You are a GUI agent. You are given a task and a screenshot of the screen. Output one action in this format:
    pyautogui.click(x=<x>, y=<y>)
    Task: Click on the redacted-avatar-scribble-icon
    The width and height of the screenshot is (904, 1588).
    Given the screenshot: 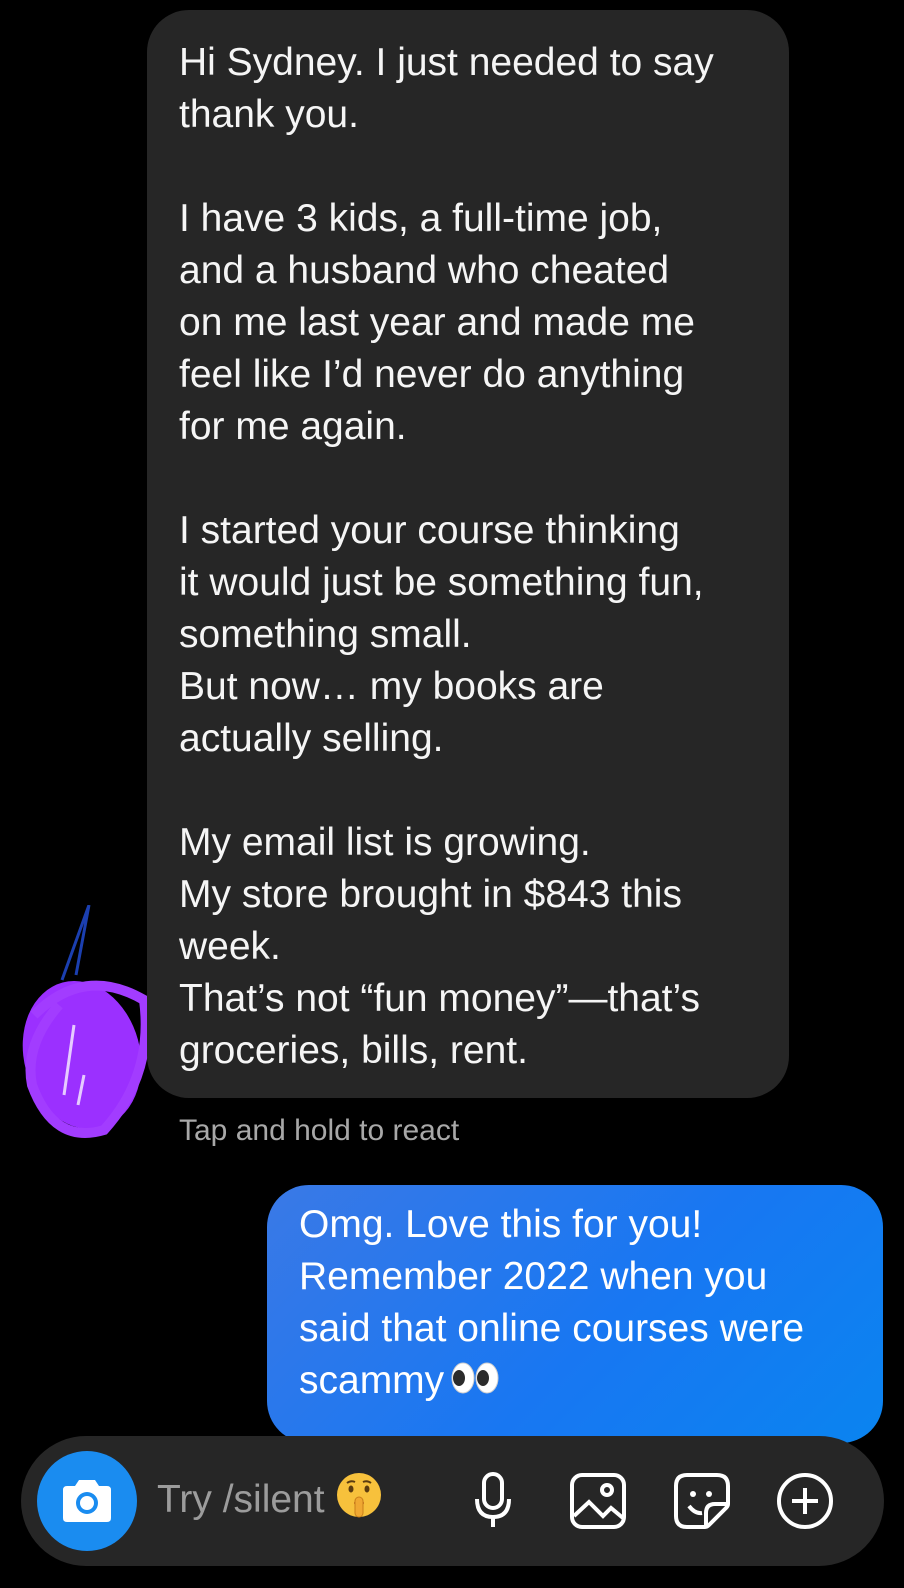 What is the action you would take?
    pyautogui.click(x=86, y=1021)
    